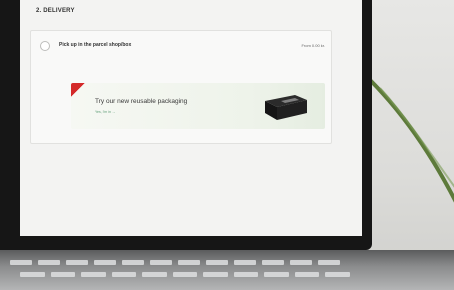  What do you see at coordinates (411, 140) in the screenshot?
I see `plant-leaf` at bounding box center [411, 140].